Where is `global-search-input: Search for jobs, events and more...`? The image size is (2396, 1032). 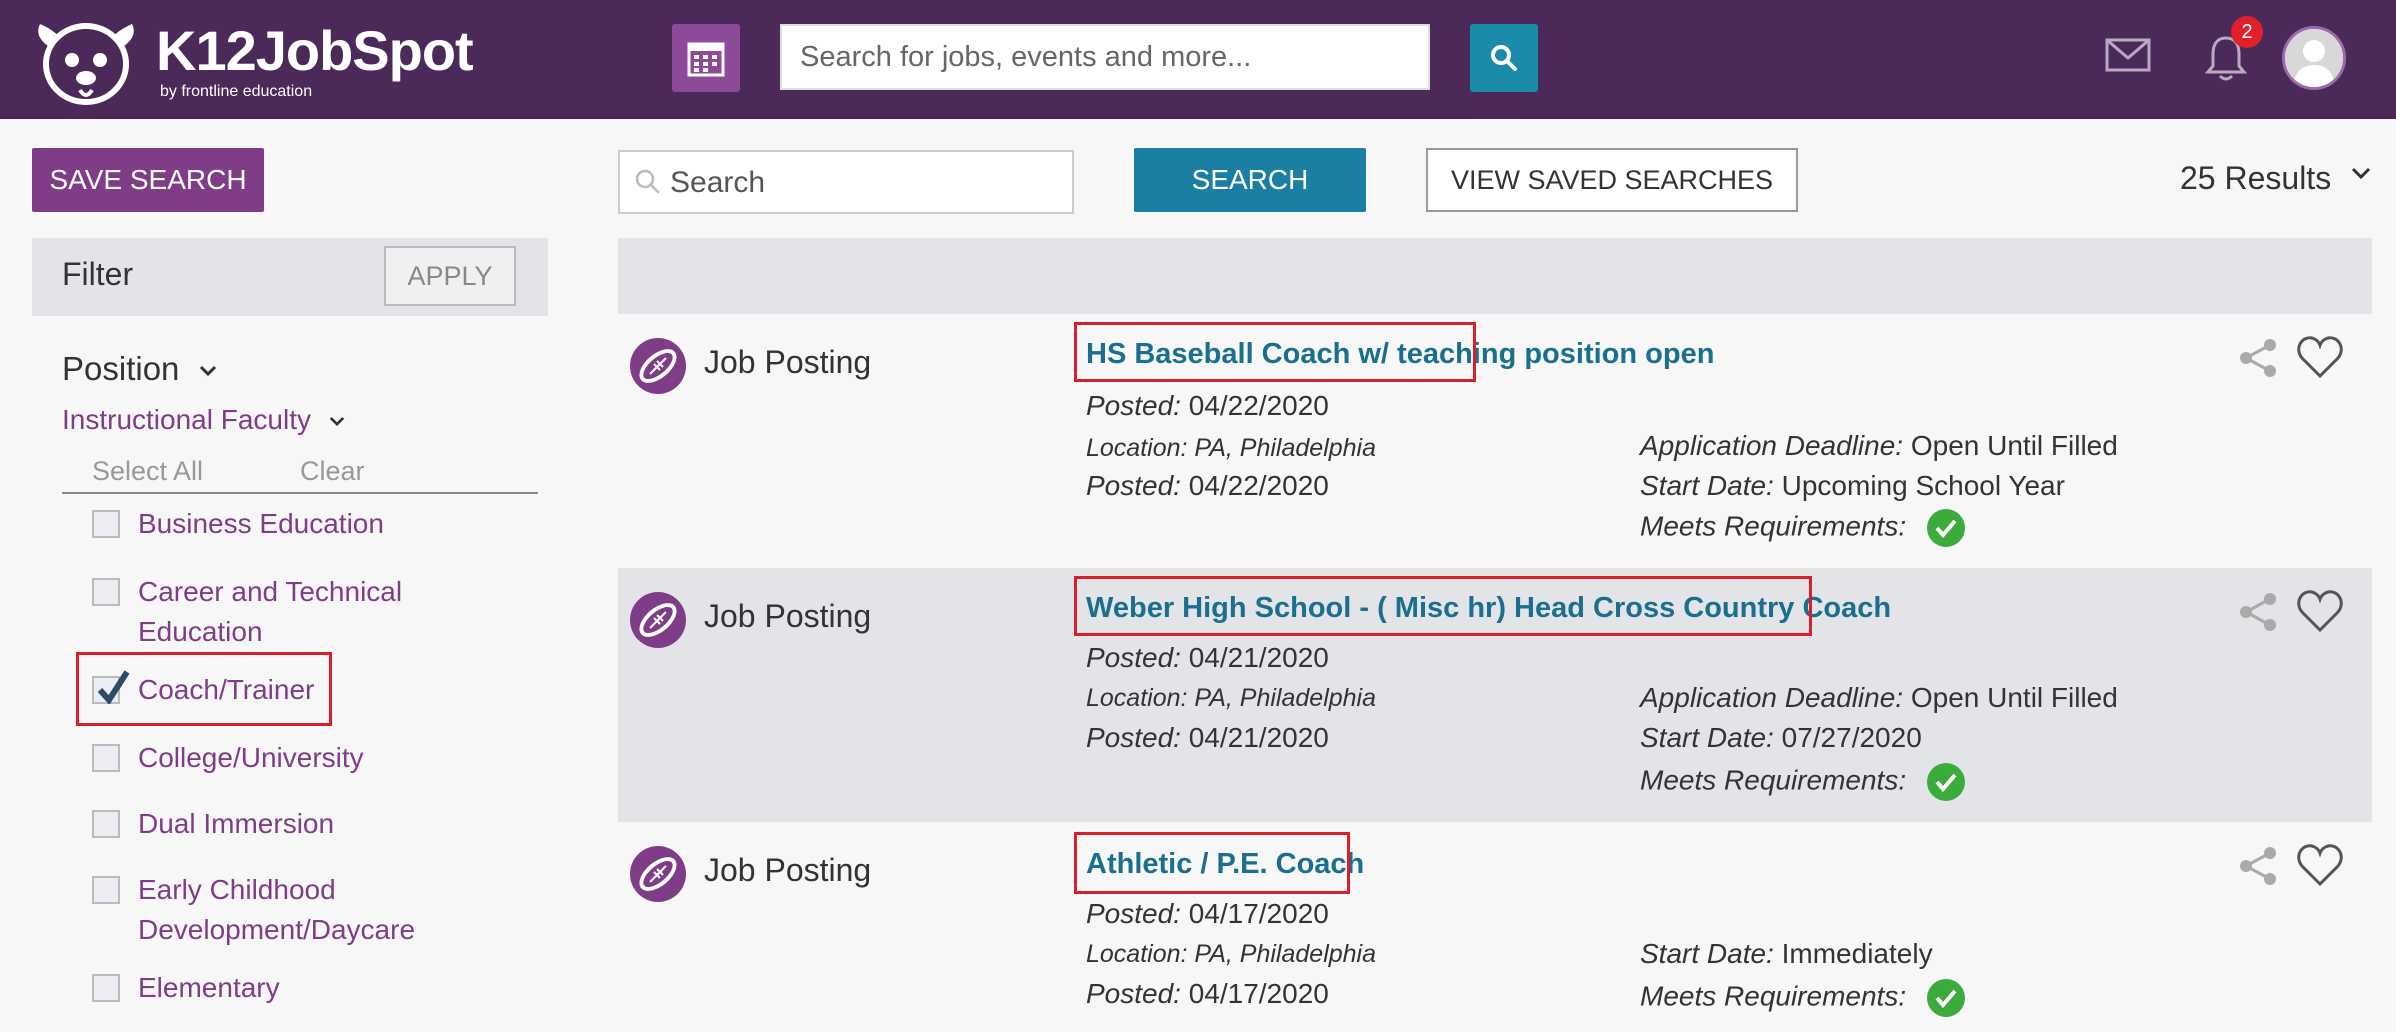 global-search-input: Search for jobs, events and more... is located at coordinates (1105, 57).